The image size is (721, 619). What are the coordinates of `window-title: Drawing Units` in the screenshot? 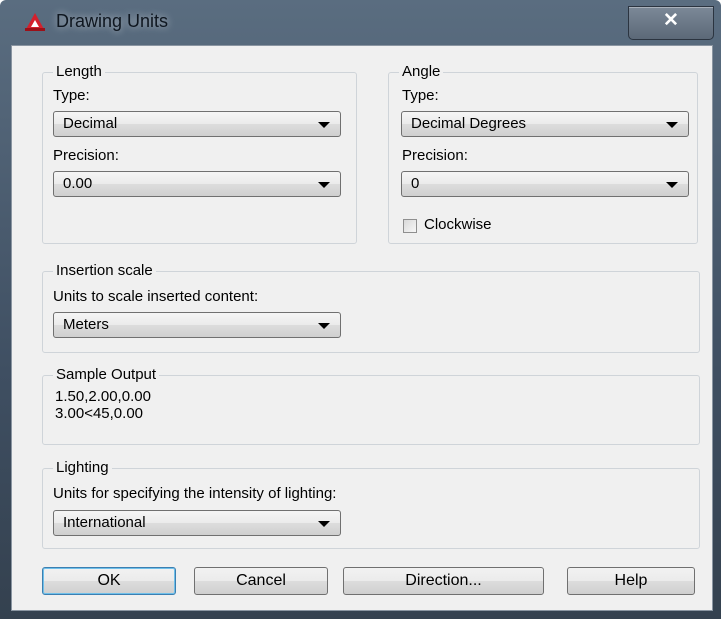 It's located at (112, 21).